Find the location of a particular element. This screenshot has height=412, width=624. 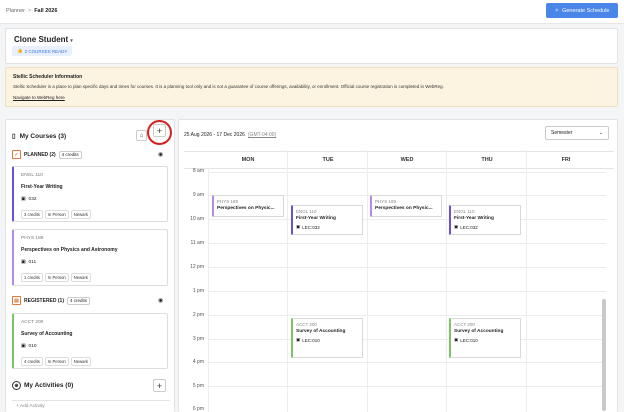

planned-group-header: ✓ PLANNED (2) 4 credits is located at coordinates (47, 154).